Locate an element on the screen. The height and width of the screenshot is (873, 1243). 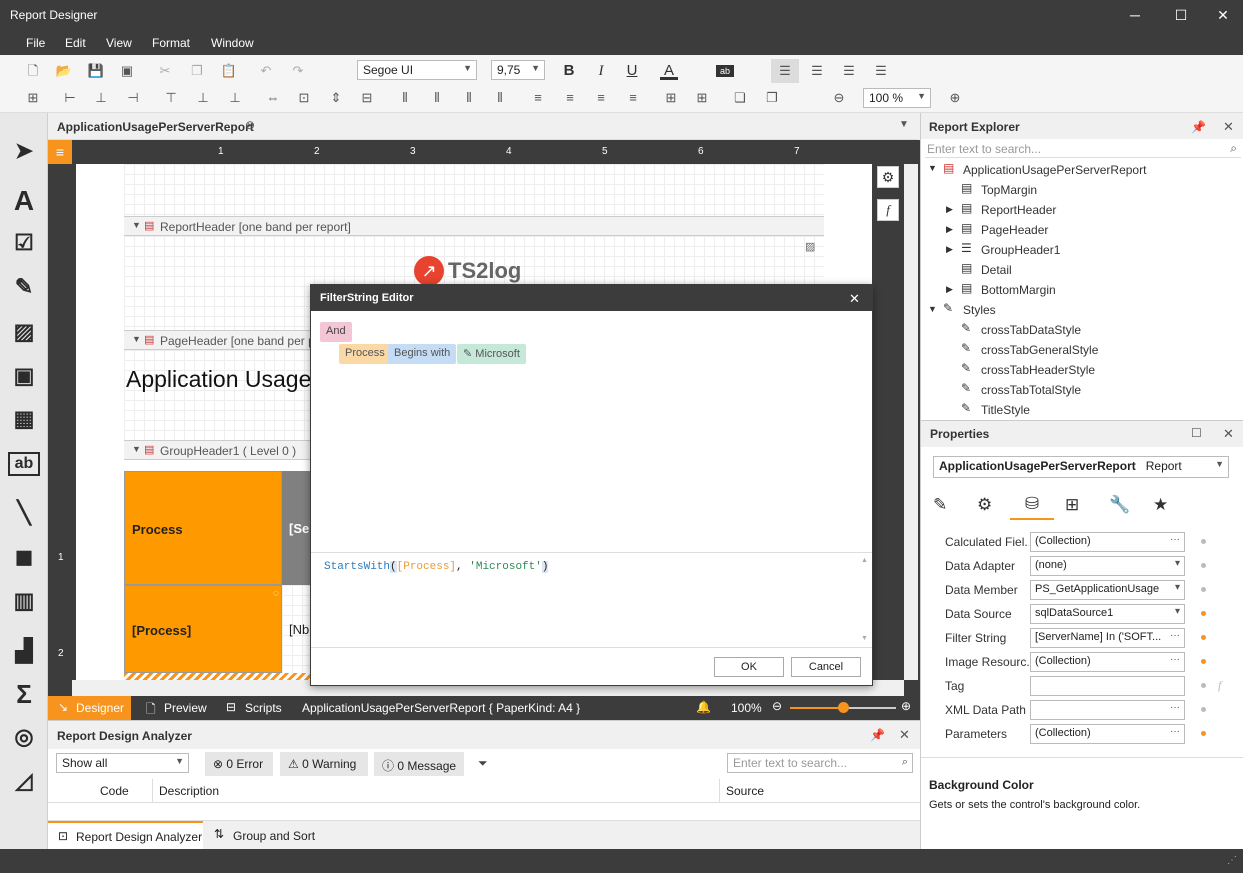
smart-tag-icon: ◌ is located at coordinates (276, 593).